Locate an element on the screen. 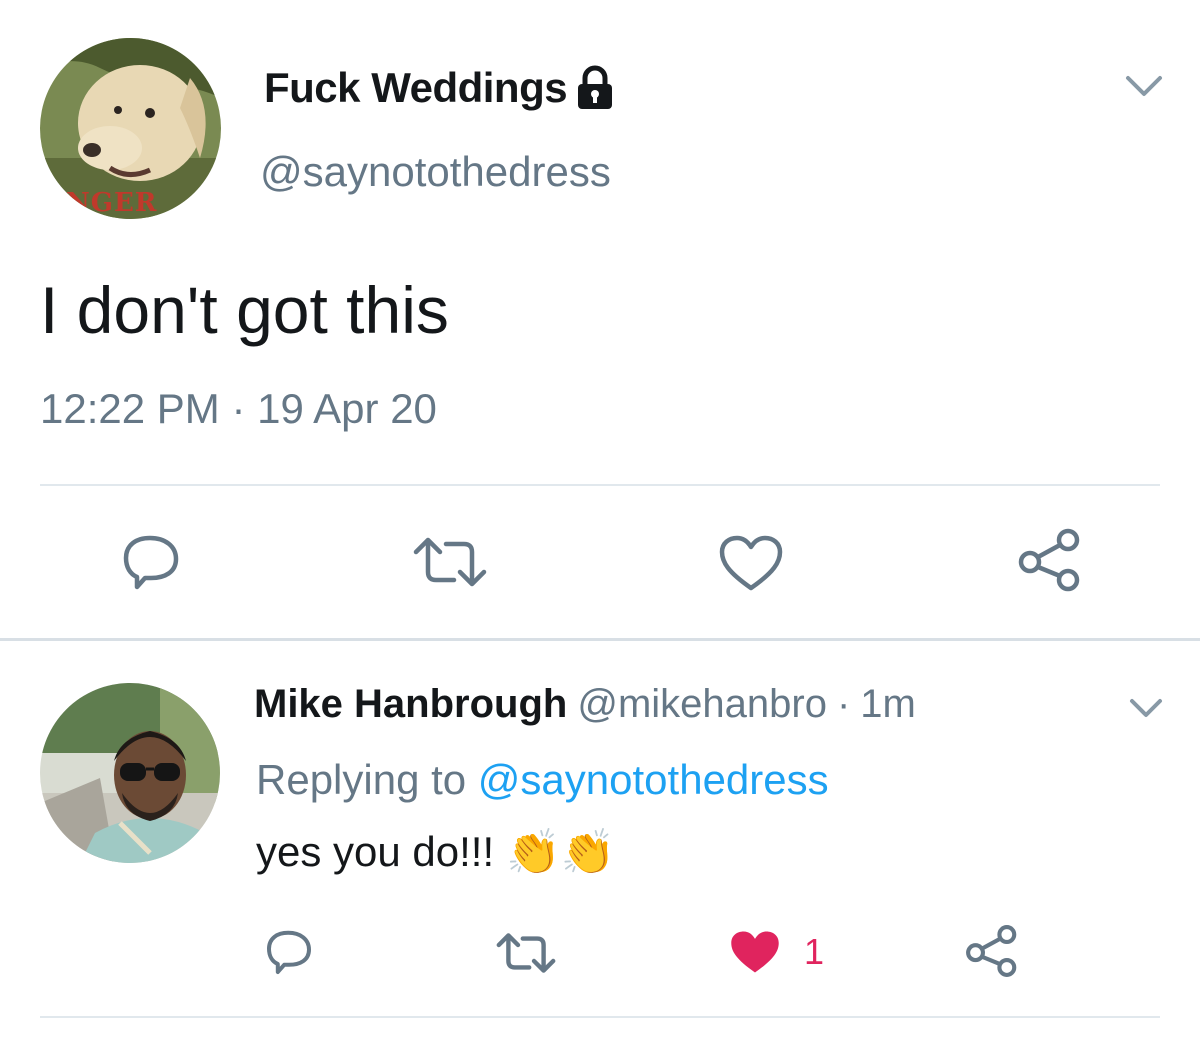 Image resolution: width=1200 pixels, height=1038 pixels. display-name: Fuck Weddings is located at coordinates (416, 88).